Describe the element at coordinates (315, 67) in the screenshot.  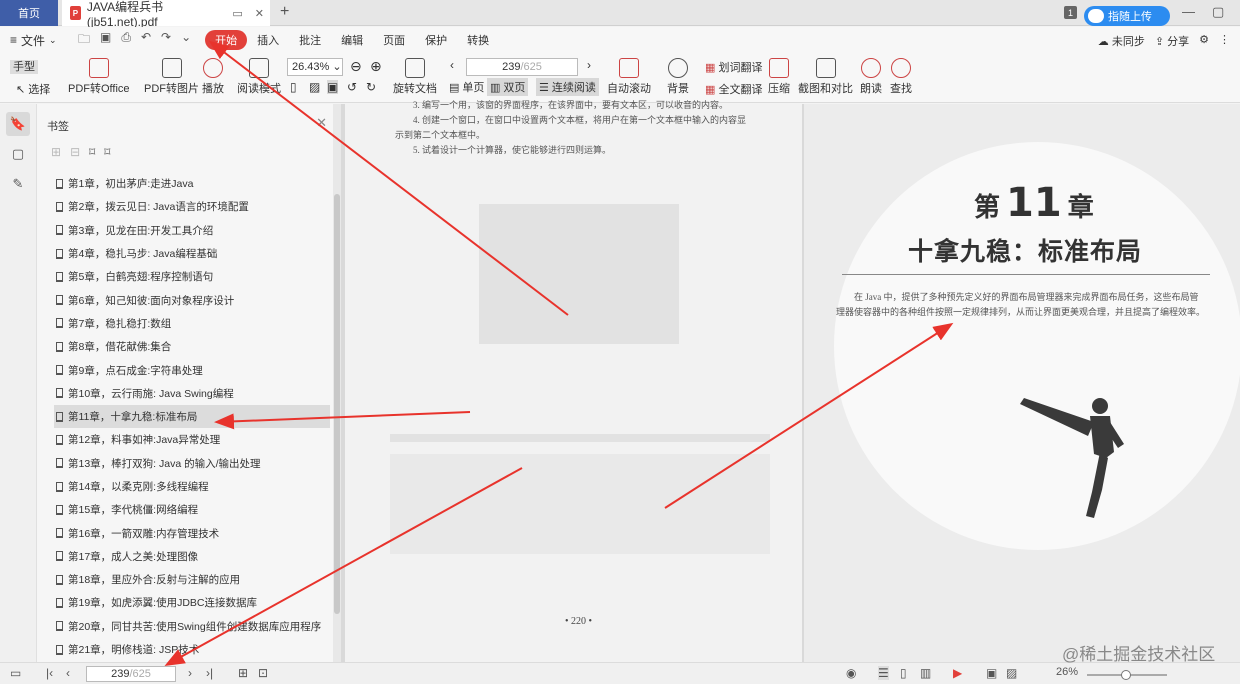
I see `zoom-field: 26.43% ⌄` at that location.